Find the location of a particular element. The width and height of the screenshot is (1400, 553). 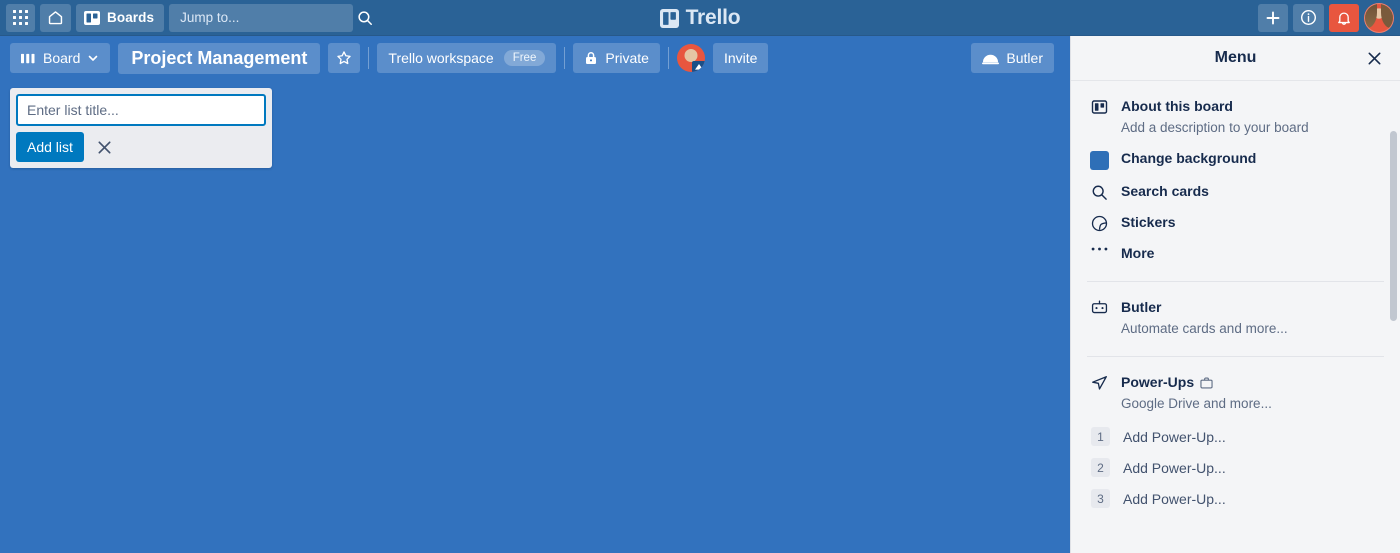

menu-item-text: Search cards is located at coordinates (1165, 191).